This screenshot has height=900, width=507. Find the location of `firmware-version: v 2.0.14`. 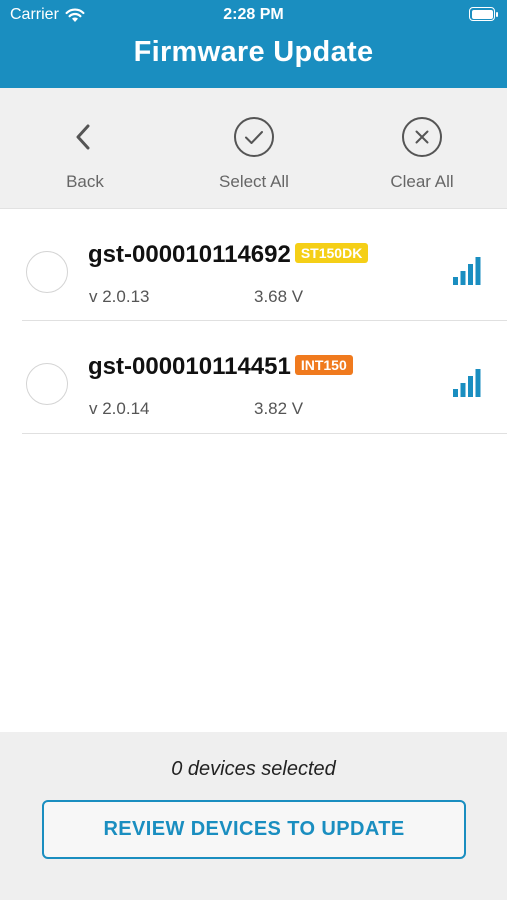

firmware-version: v 2.0.14 is located at coordinates (119, 408).